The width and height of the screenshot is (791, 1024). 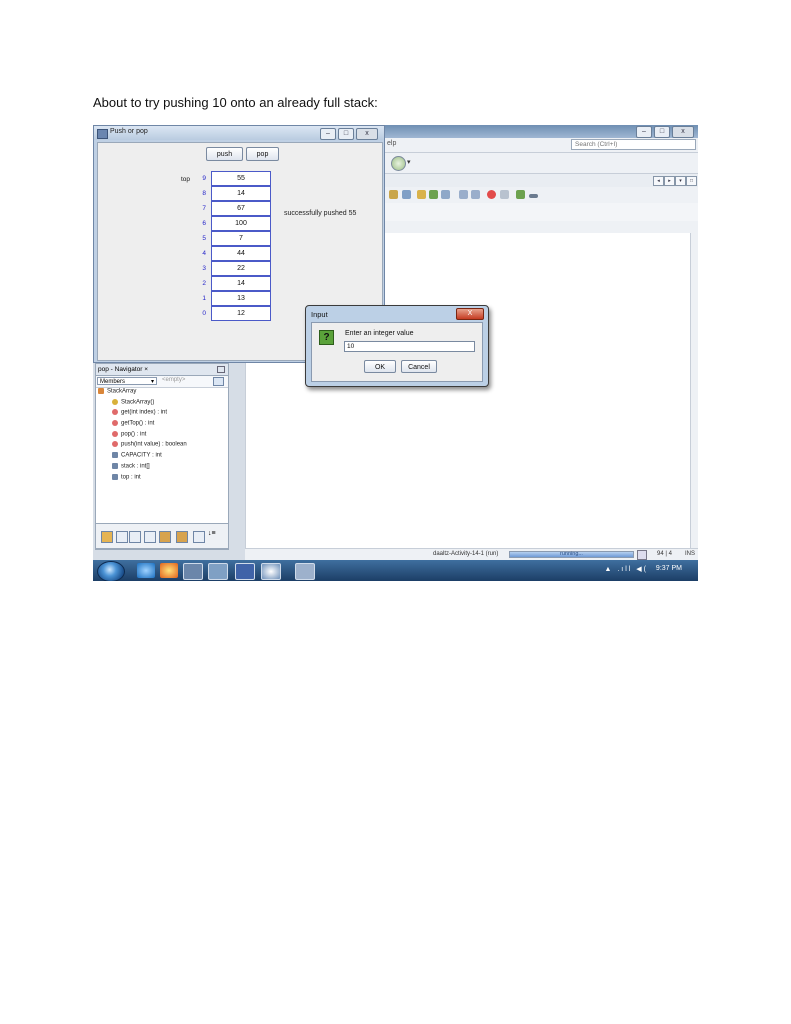 I want to click on pop-button: pop, so click(x=262, y=154).